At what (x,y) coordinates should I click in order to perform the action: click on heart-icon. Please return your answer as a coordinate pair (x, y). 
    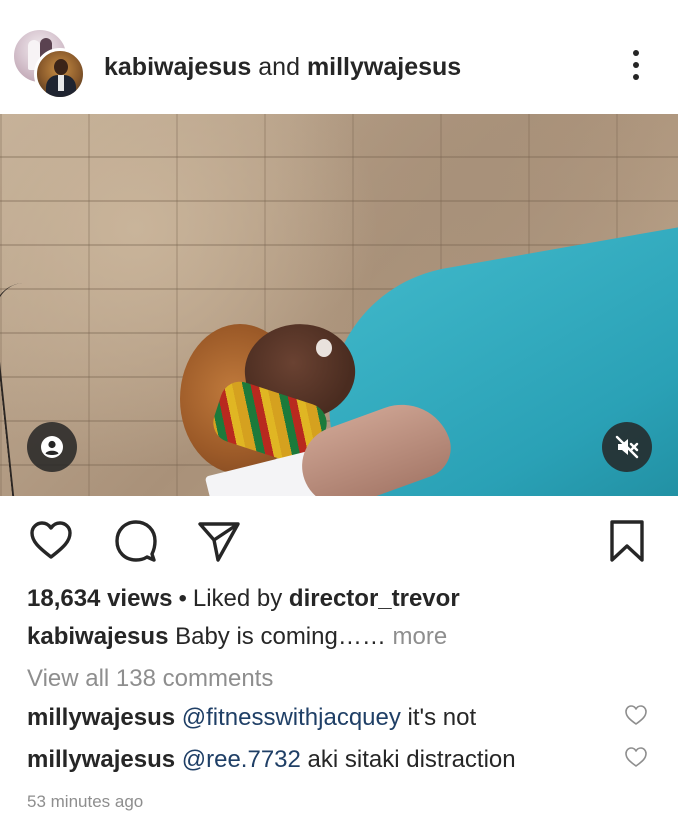
    Looking at the image, I should click on (51, 541).